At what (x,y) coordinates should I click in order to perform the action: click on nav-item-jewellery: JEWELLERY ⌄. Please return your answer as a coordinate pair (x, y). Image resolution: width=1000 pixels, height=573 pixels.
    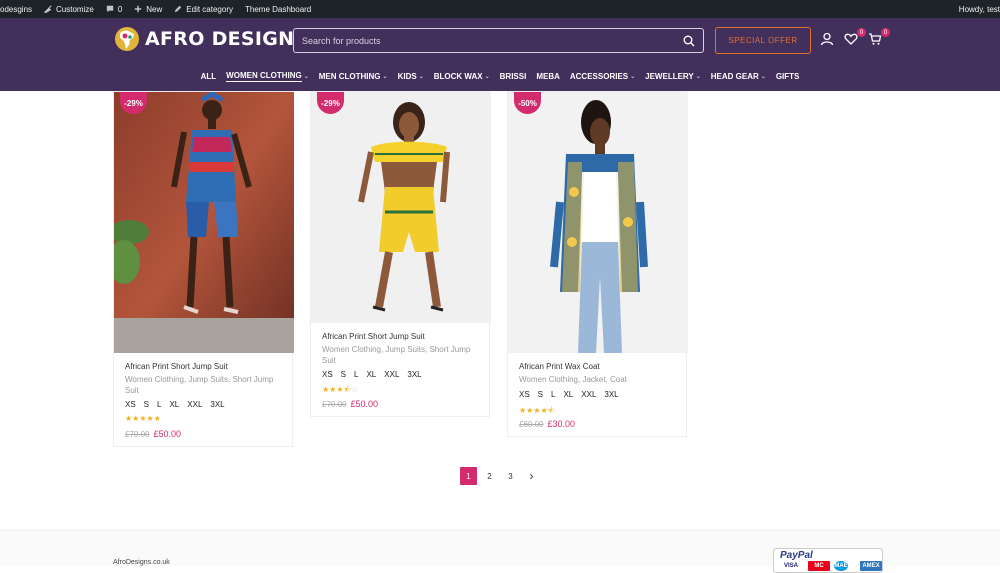
    Looking at the image, I should click on (673, 76).